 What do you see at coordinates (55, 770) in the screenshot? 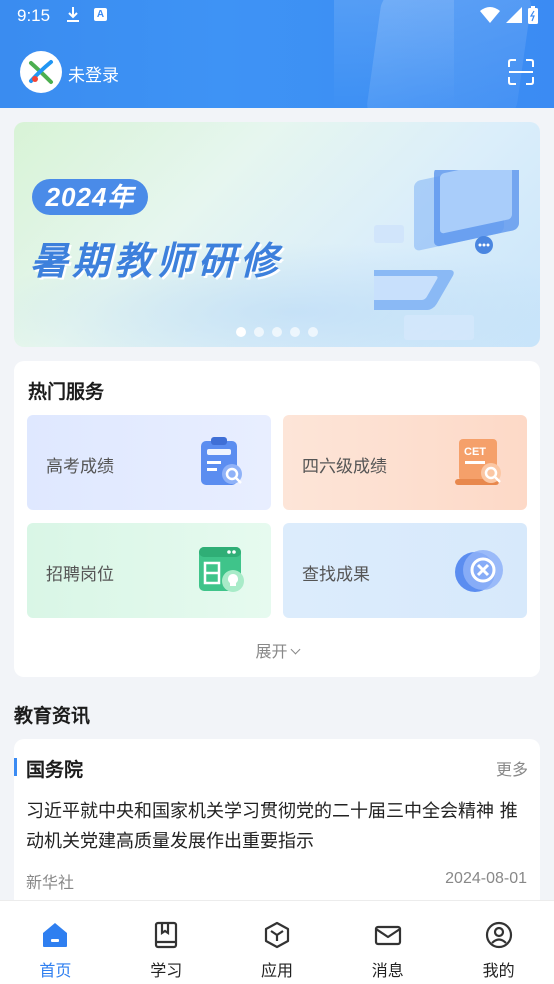
I see `news-source-title: 国务院` at bounding box center [55, 770].